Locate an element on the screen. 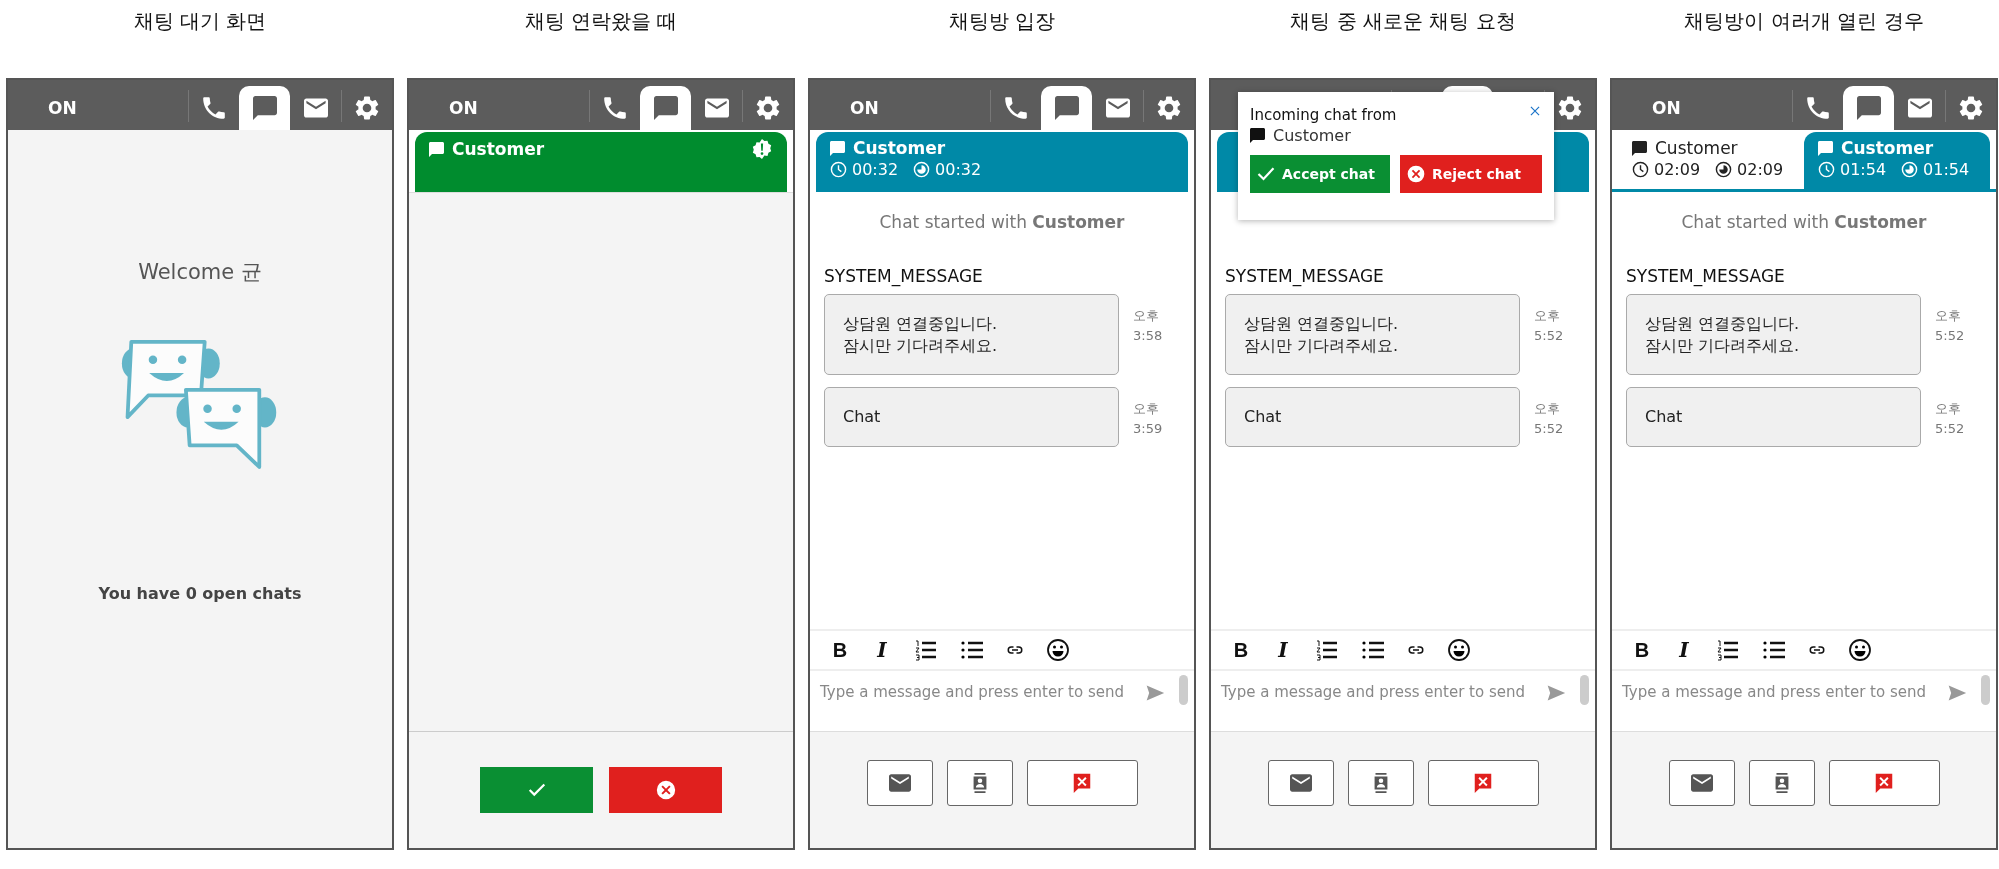 Image resolution: width=1999 pixels, height=869 pixels. chat-timer: 01:54 is located at coordinates (1863, 169).